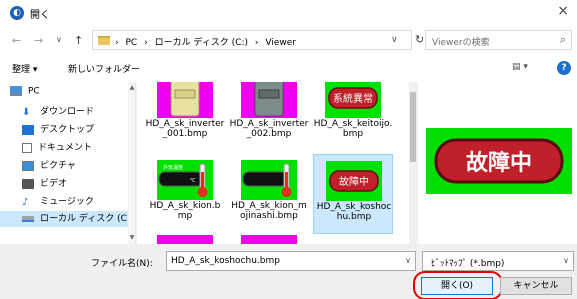 This screenshot has width=577, height=299. I want to click on file-name: HD_A_sk_kion_m ojinashi.bmp, so click(269, 211).